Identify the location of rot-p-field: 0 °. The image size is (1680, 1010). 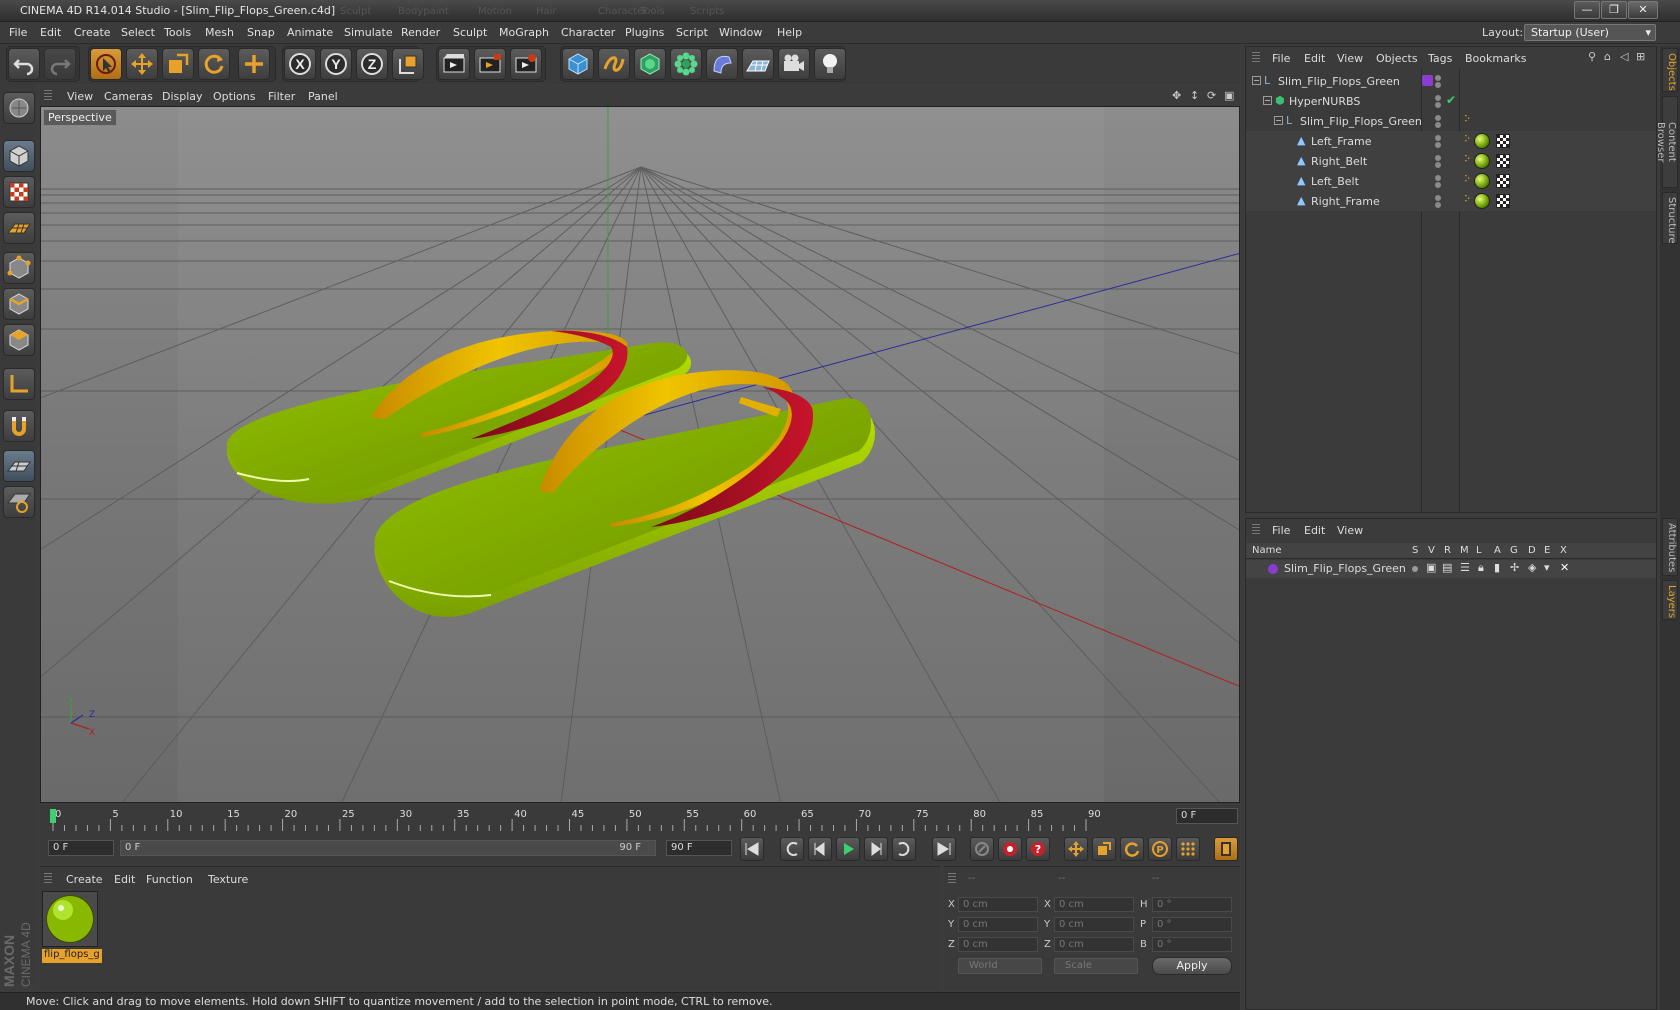
(1192, 924).